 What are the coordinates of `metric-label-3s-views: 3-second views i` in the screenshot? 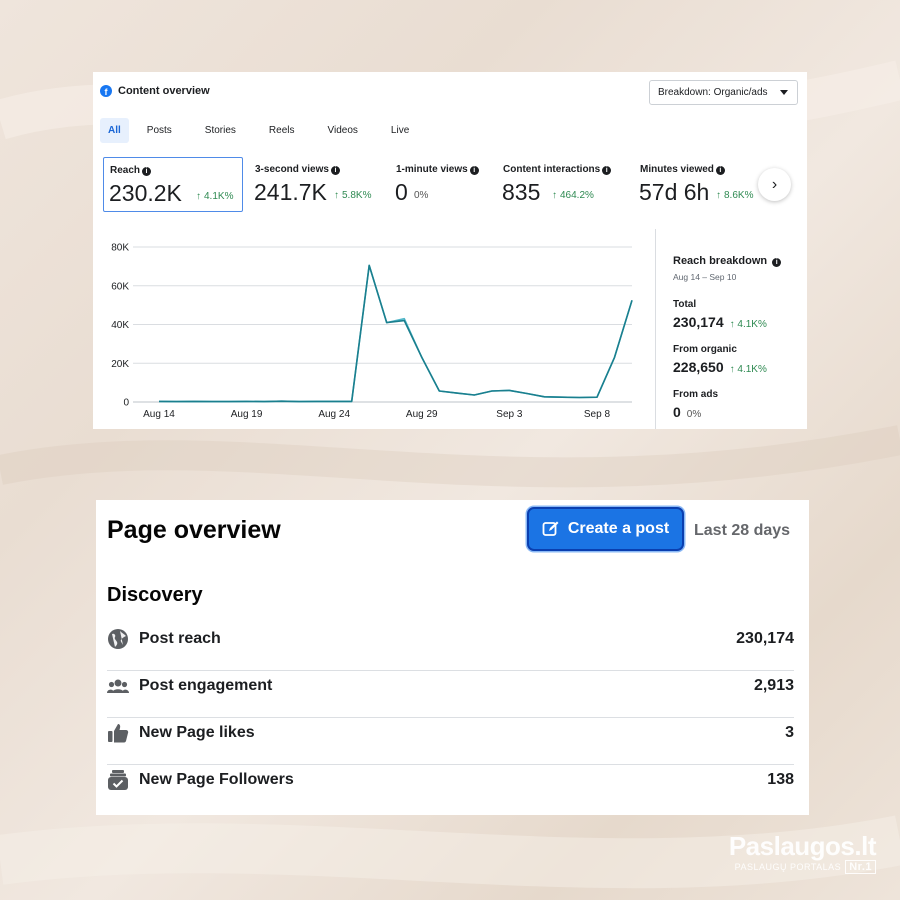 It's located at (297, 169).